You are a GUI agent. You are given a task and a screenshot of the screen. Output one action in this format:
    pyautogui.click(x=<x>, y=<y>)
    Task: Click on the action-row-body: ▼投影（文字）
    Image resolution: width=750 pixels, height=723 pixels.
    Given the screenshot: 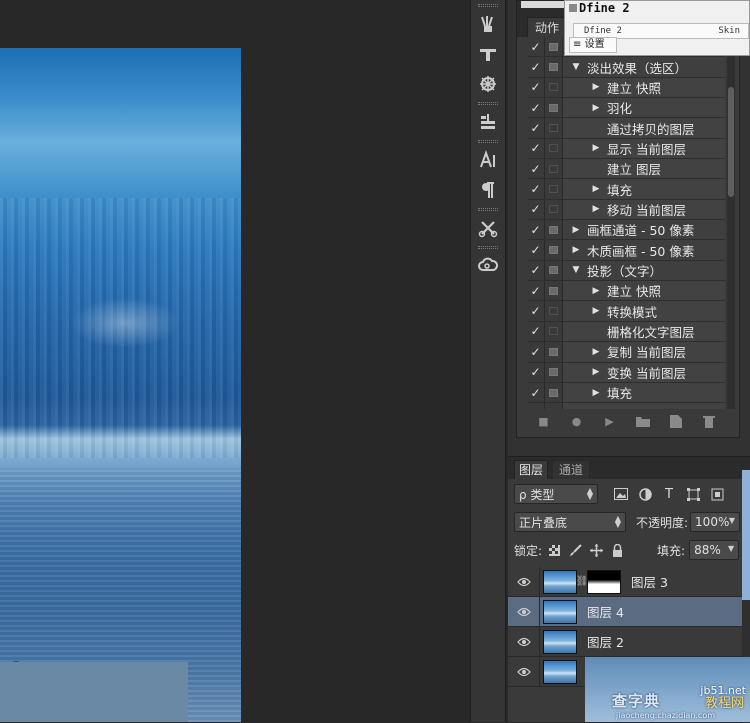 What is the action you would take?
    pyautogui.click(x=644, y=270)
    